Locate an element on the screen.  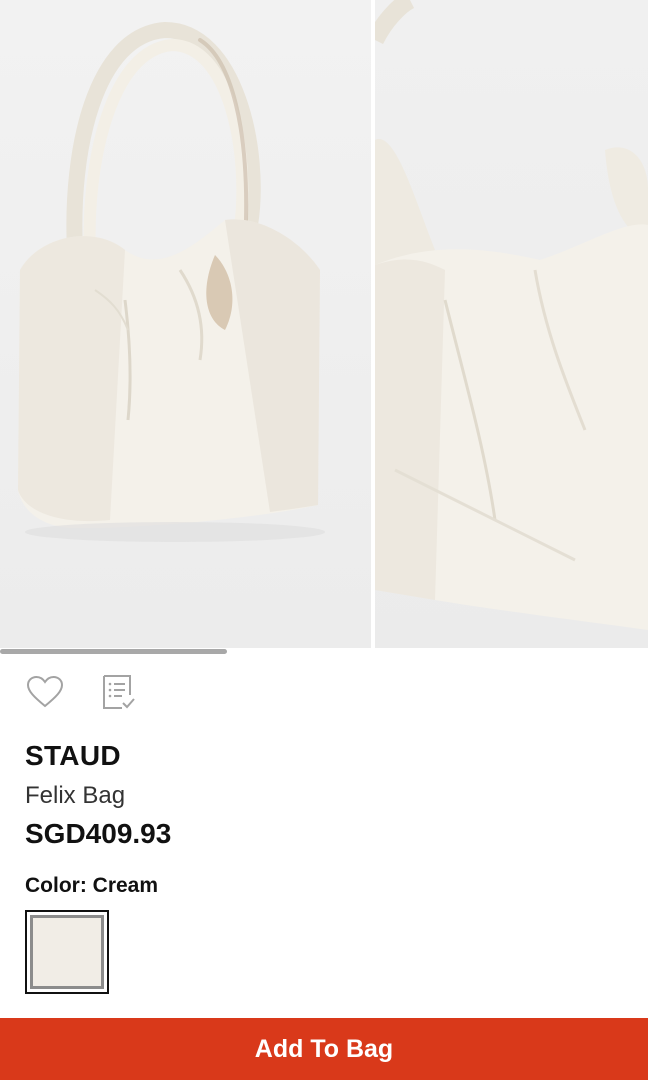
color-swatch-cream is located at coordinates (67, 952).